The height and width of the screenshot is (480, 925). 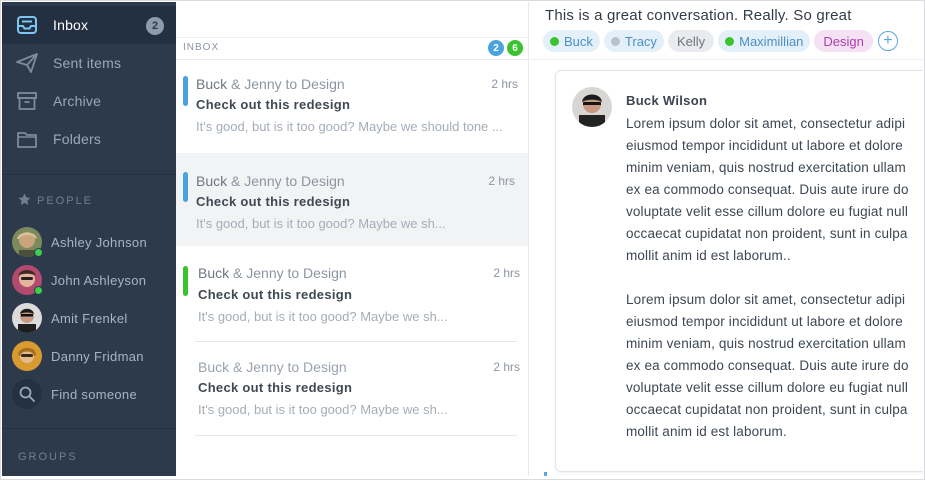 I want to click on participant-tags: Buck Tracy Kelly Maximillian Design +, so click(x=720, y=41).